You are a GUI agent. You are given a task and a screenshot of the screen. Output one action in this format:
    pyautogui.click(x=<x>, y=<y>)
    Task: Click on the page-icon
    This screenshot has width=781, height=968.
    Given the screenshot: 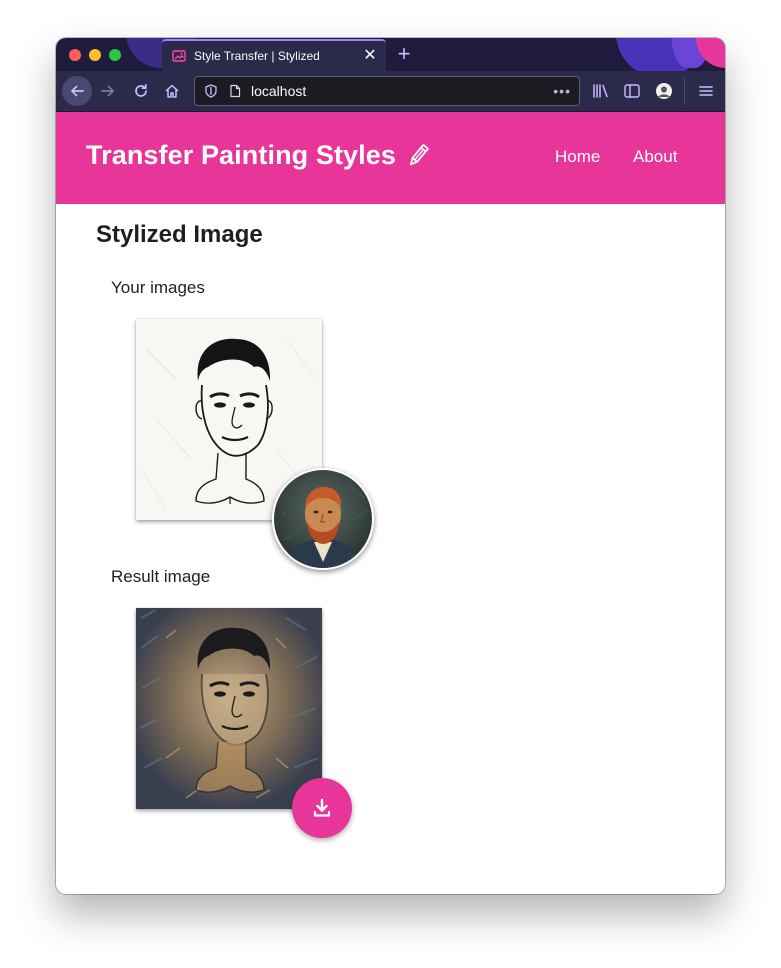 What is the action you would take?
    pyautogui.click(x=235, y=91)
    